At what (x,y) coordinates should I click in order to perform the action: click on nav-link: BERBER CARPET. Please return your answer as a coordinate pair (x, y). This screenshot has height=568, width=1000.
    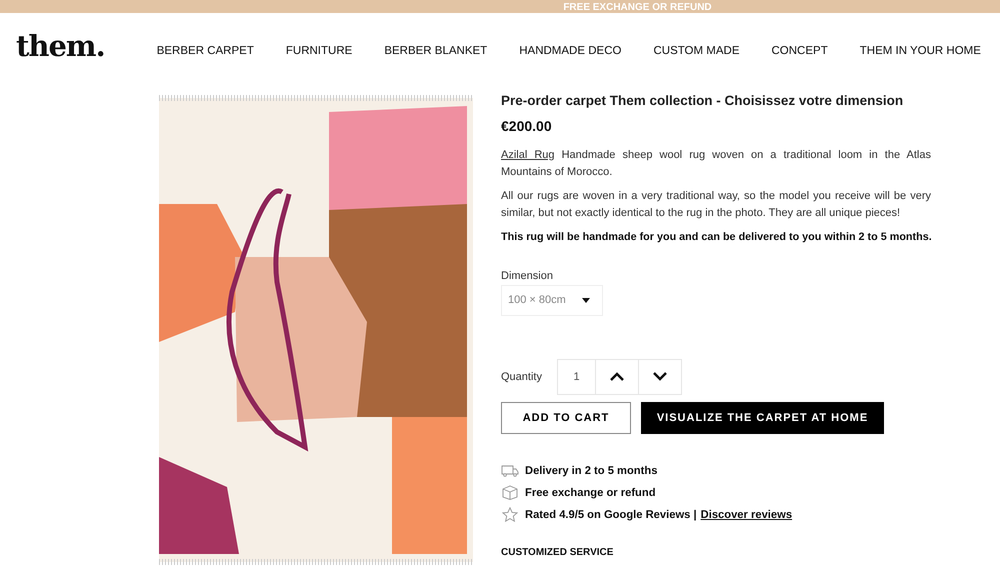
    Looking at the image, I should click on (205, 50).